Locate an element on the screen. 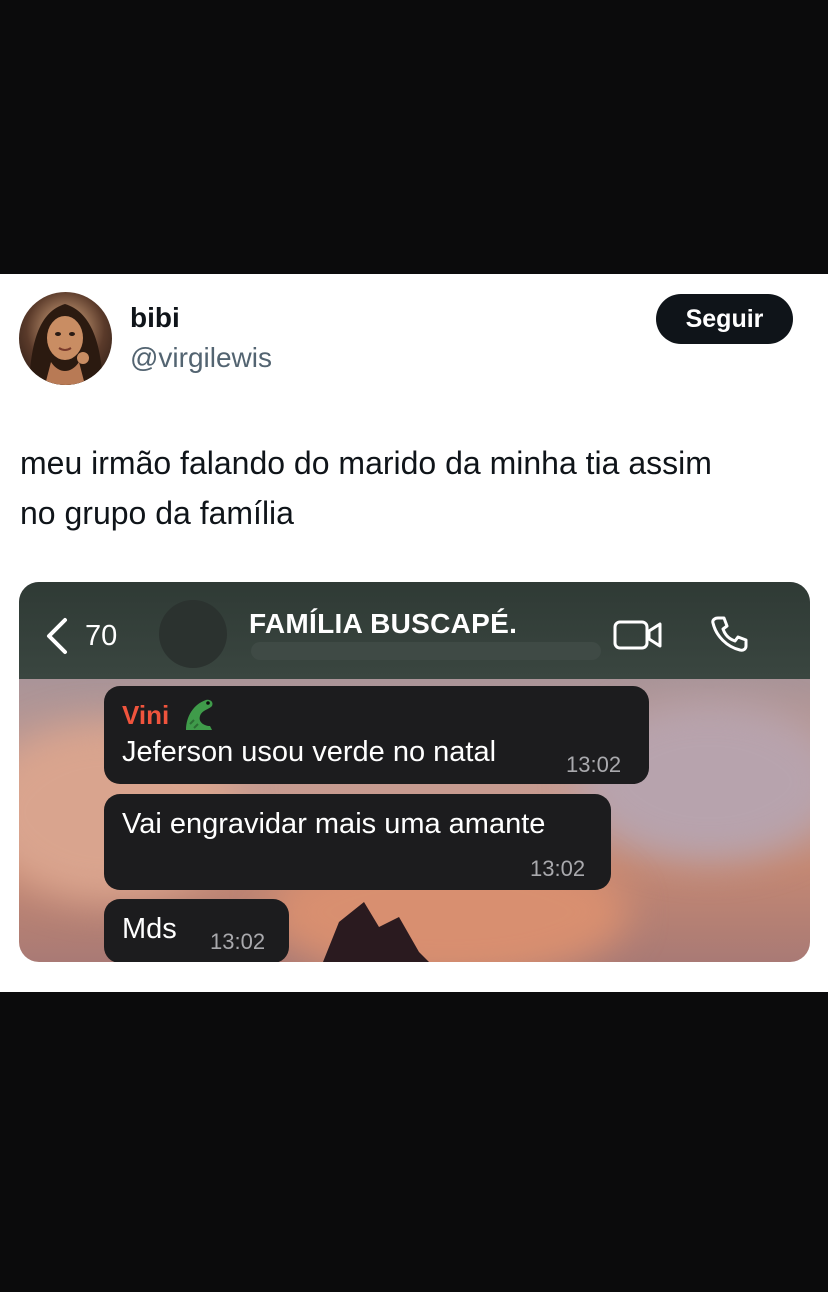  tweet-text-line-2: no grupo da família is located at coordinates (157, 513).